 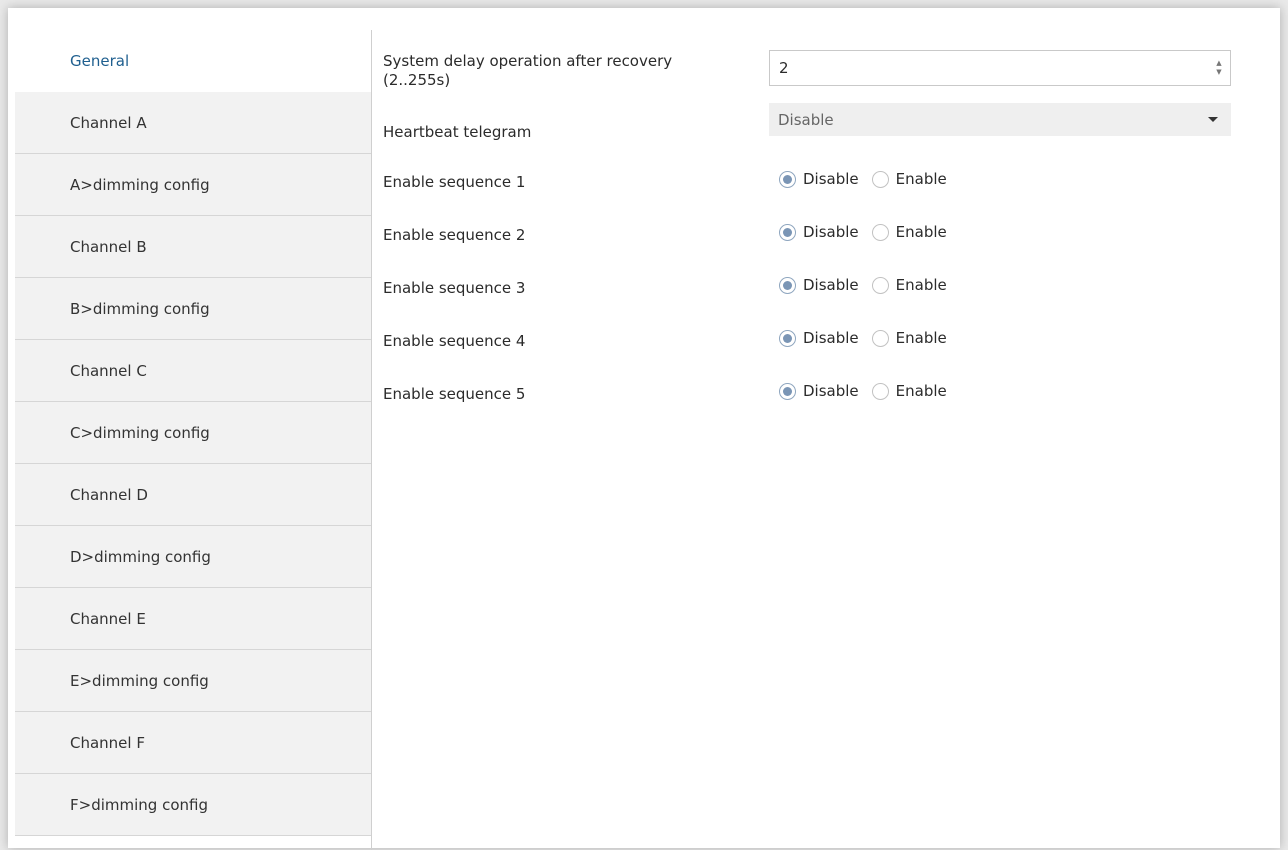 I want to click on arrow-down-icon: ▼, so click(x=1218, y=72).